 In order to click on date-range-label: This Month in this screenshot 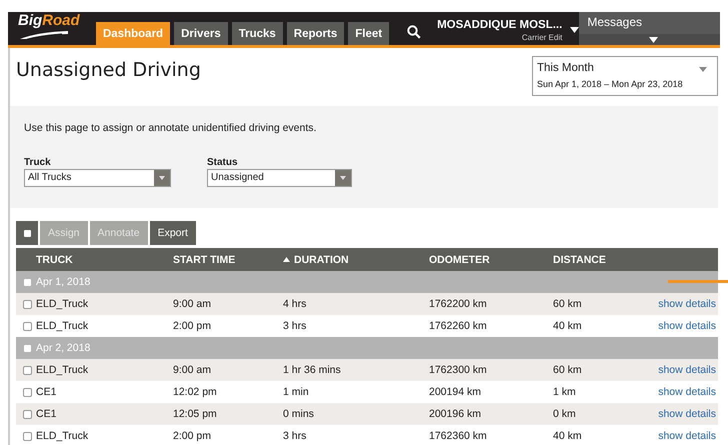, I will do `click(566, 68)`.